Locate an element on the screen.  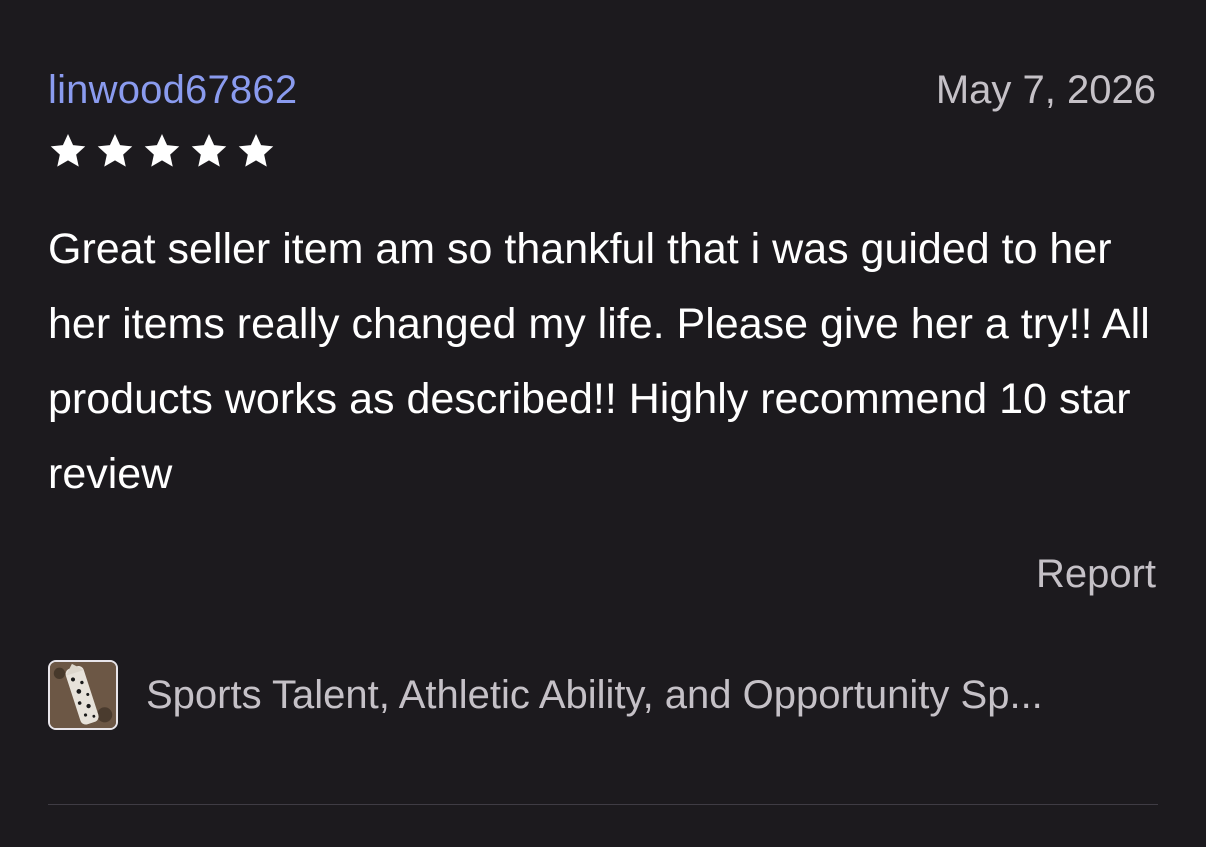
item-thumbnail is located at coordinates (83, 695).